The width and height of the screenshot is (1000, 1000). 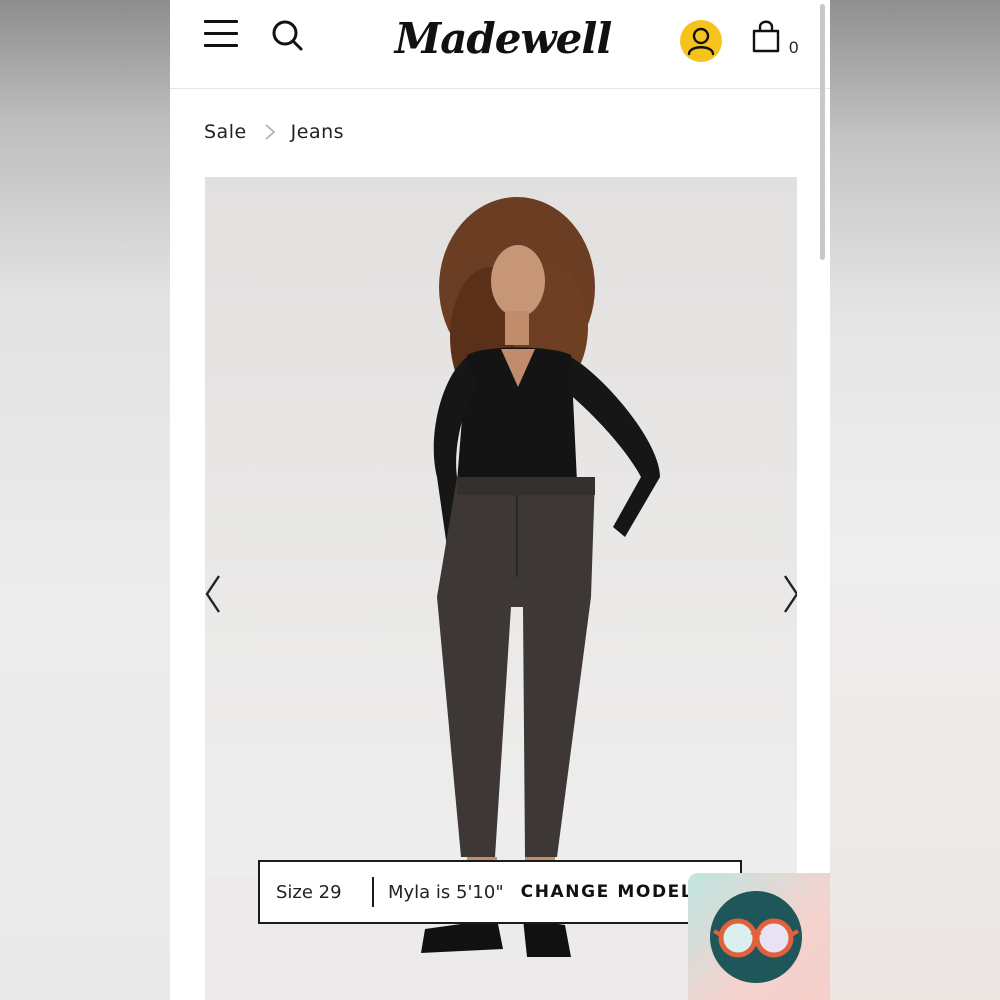 I want to click on breadcrumb-jeans: Jeans, so click(x=317, y=132).